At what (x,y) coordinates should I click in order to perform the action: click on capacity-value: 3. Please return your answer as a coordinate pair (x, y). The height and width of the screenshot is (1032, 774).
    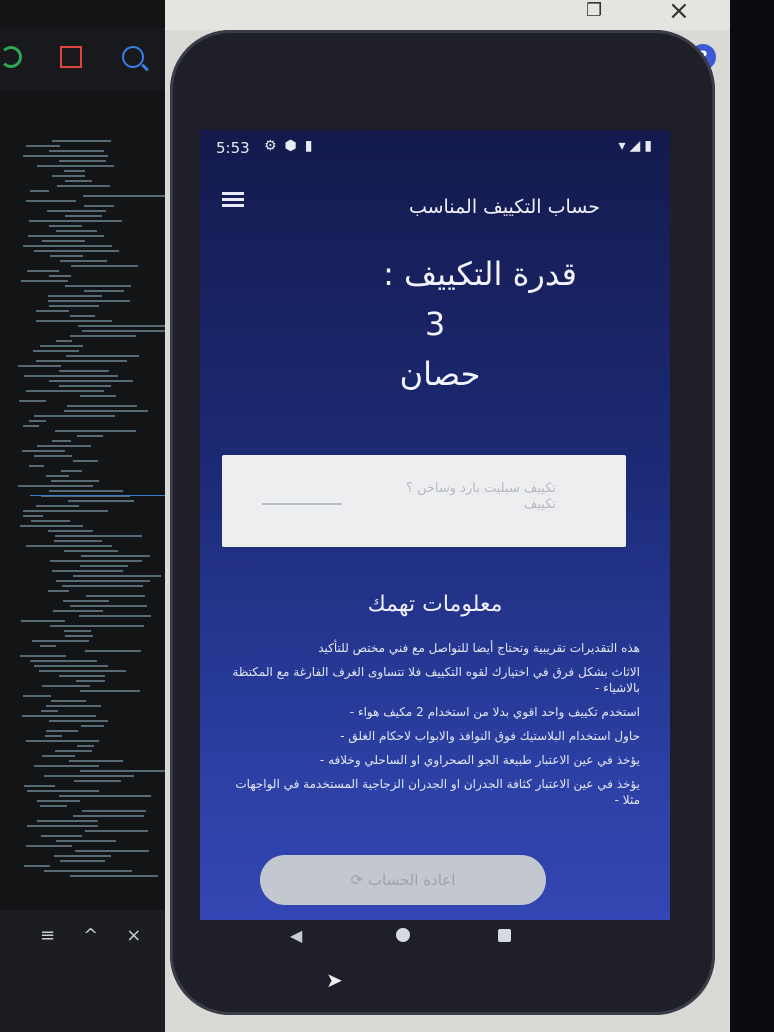
    Looking at the image, I should click on (435, 324).